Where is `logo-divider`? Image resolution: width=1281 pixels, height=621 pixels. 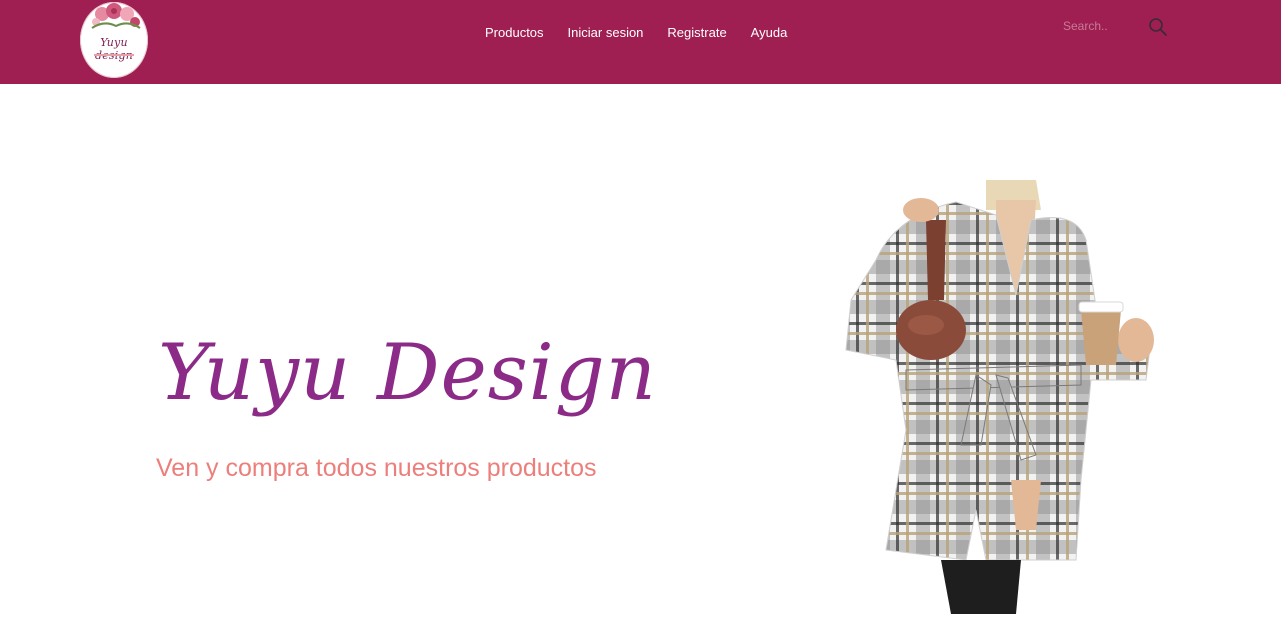 logo-divider is located at coordinates (114, 55).